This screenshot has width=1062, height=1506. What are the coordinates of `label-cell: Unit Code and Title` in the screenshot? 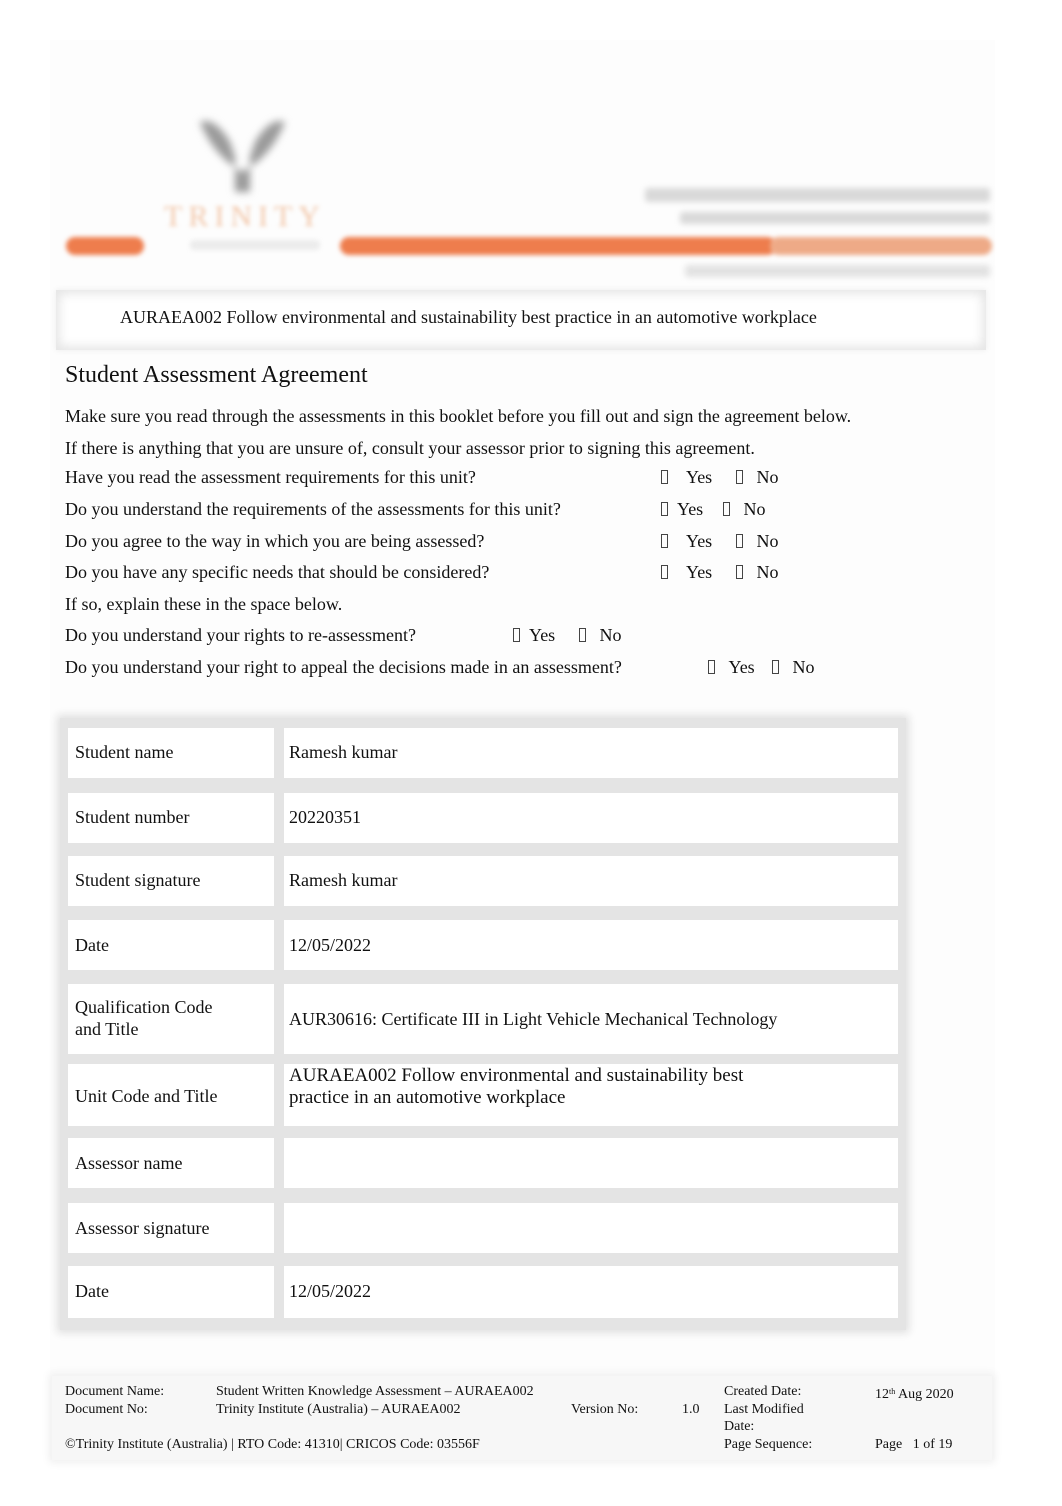 It's located at (171, 1095).